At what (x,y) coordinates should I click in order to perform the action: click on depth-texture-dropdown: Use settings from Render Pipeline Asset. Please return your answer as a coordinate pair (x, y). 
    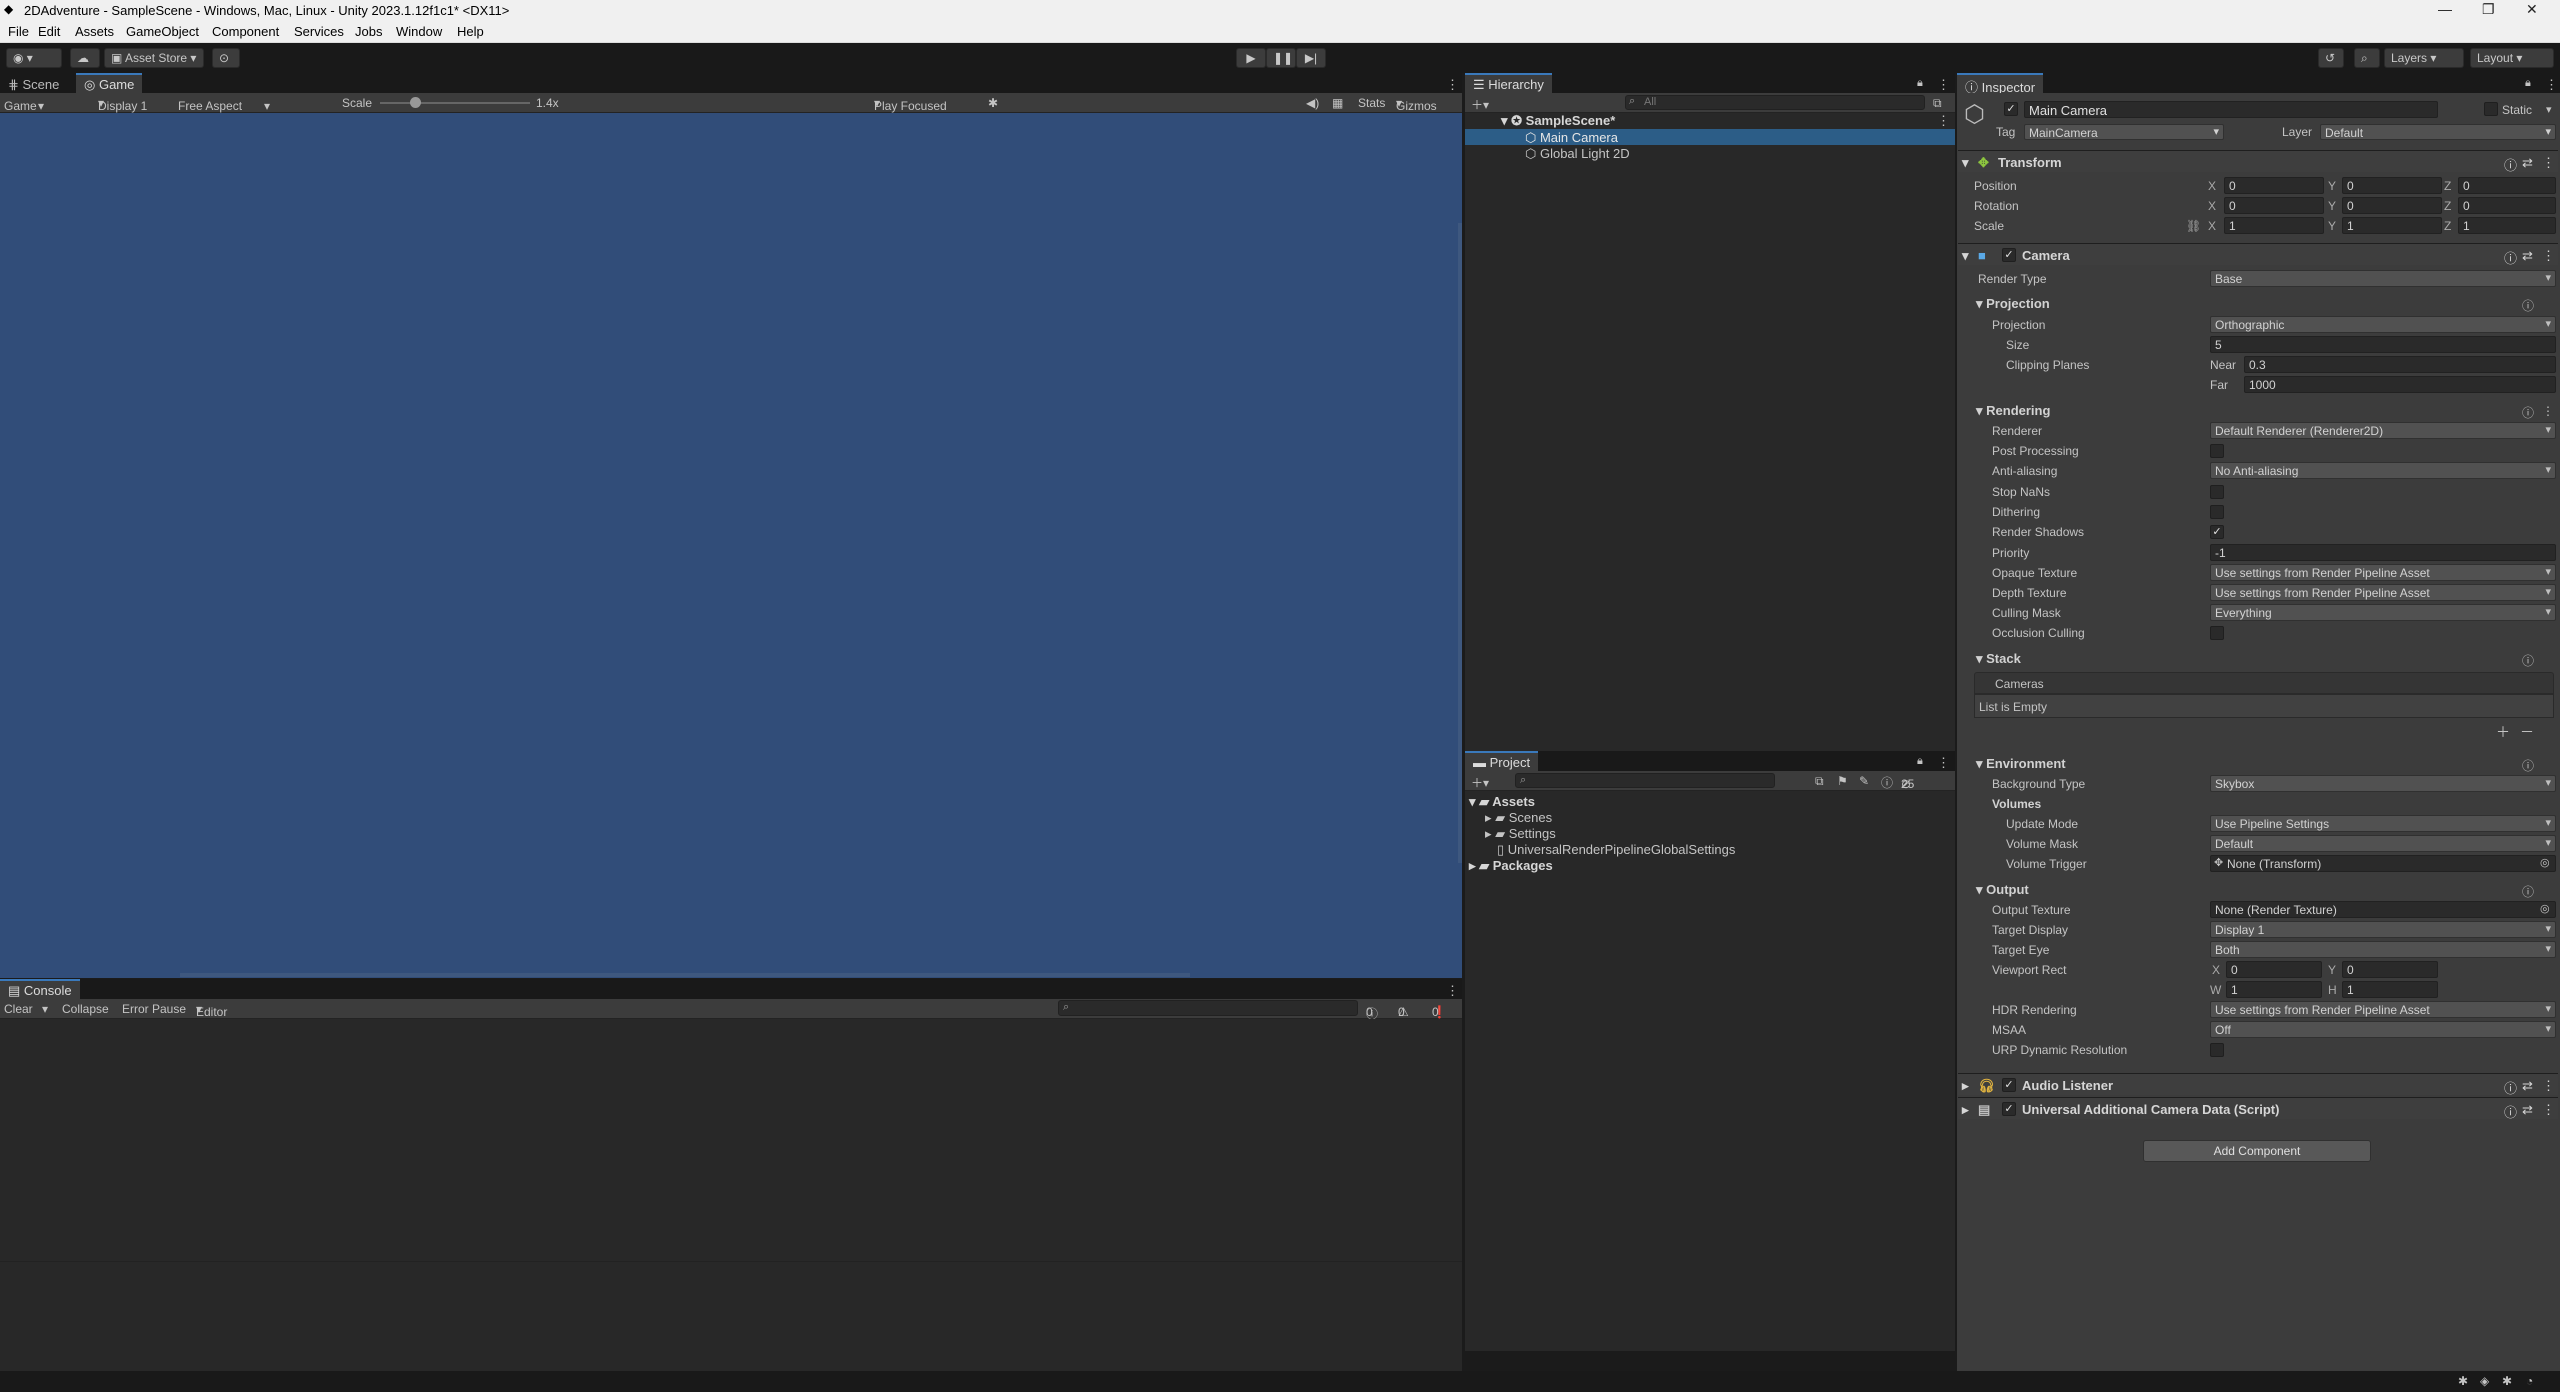
    Looking at the image, I should click on (2383, 592).